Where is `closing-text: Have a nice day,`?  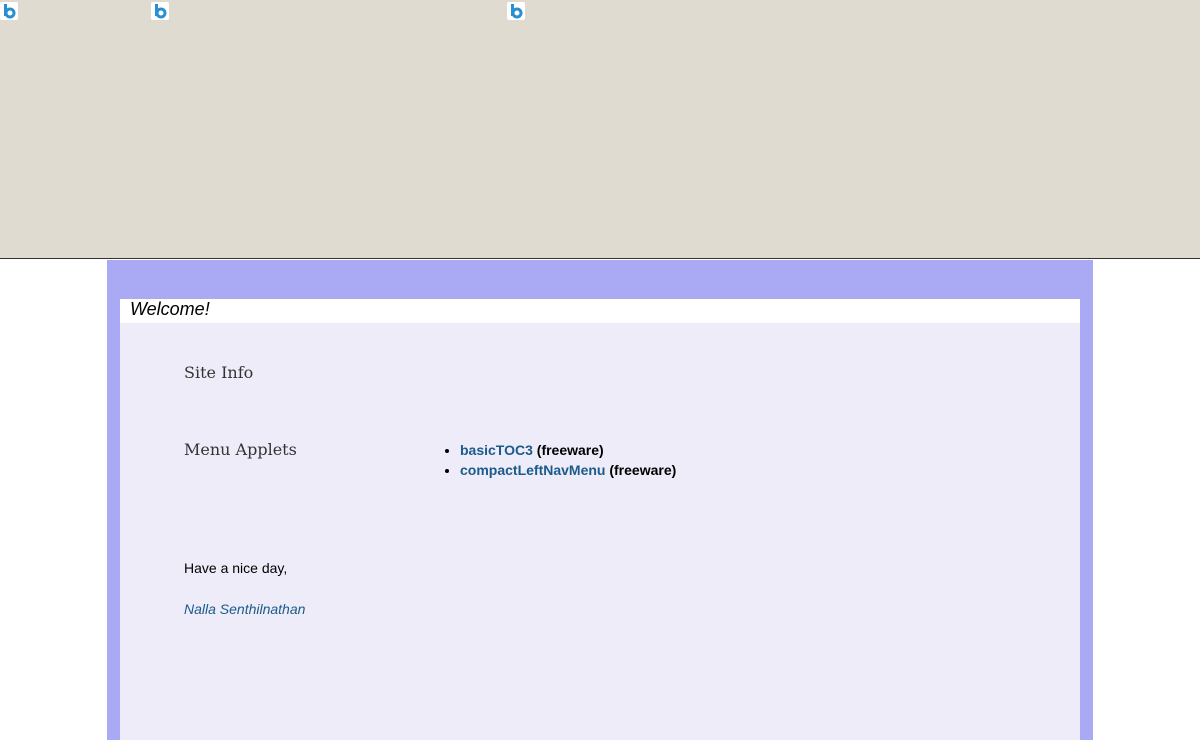
closing-text: Have a nice day, is located at coordinates (236, 568).